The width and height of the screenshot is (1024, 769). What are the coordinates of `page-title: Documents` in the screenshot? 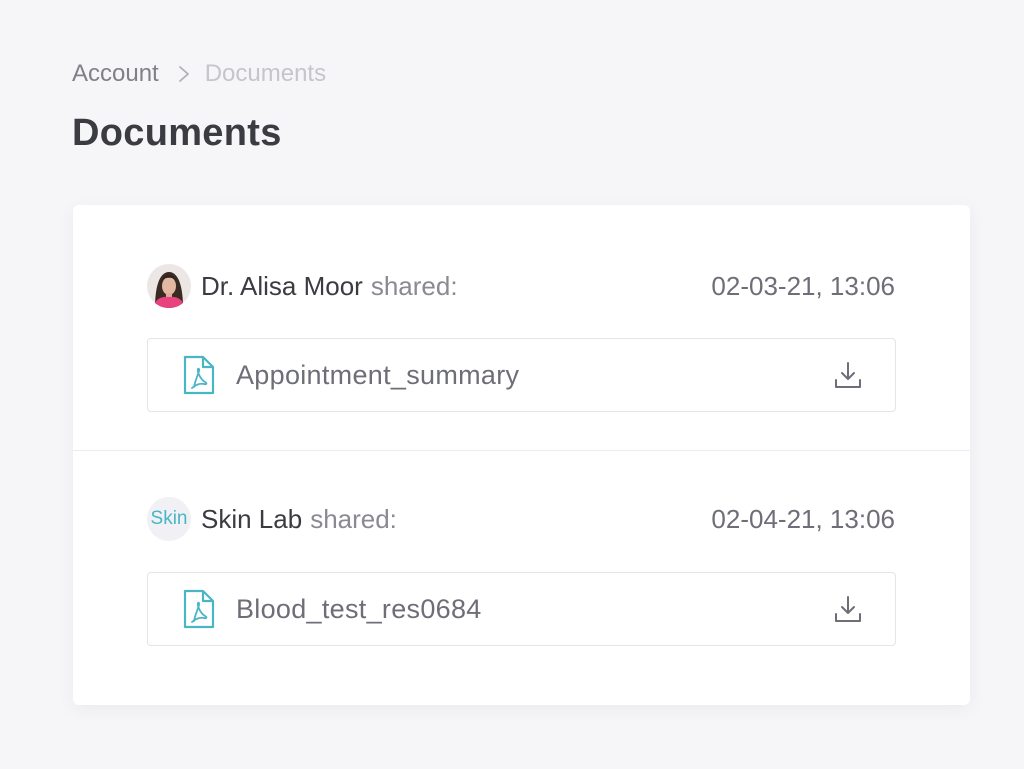 It's located at (177, 133).